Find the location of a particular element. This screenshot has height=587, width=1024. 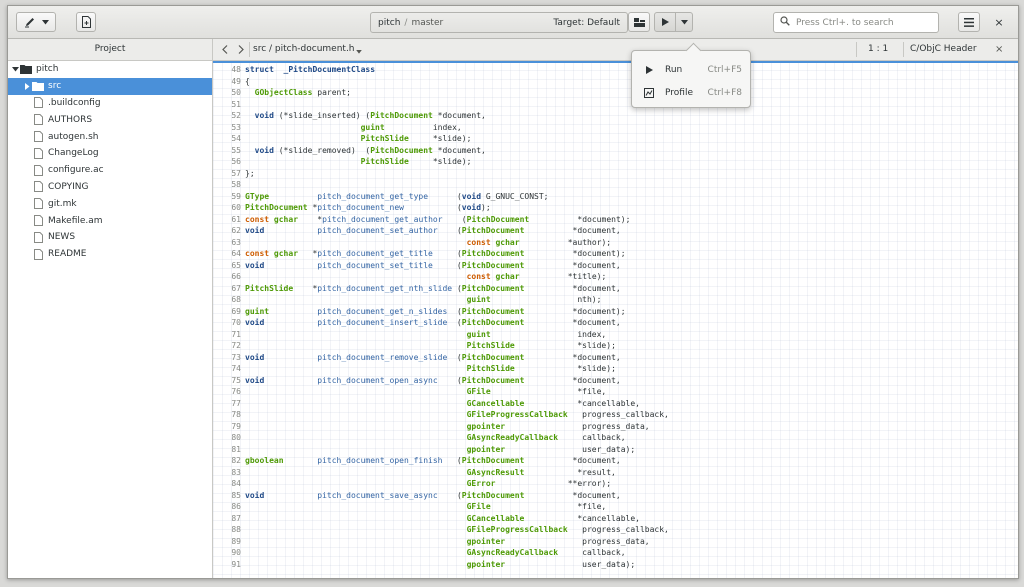

run-options-button is located at coordinates (684, 22).